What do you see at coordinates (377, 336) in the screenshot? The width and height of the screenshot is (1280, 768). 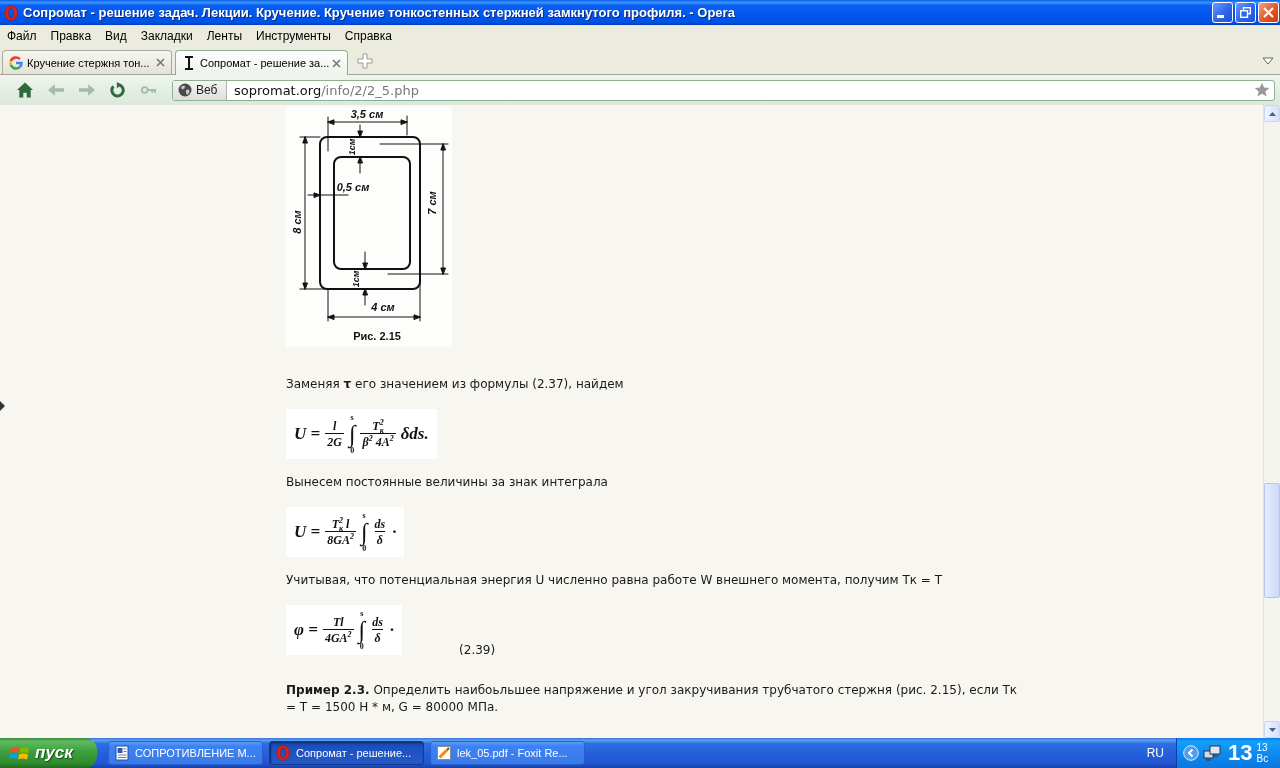 I see `figure-caption: Рис. 2.15` at bounding box center [377, 336].